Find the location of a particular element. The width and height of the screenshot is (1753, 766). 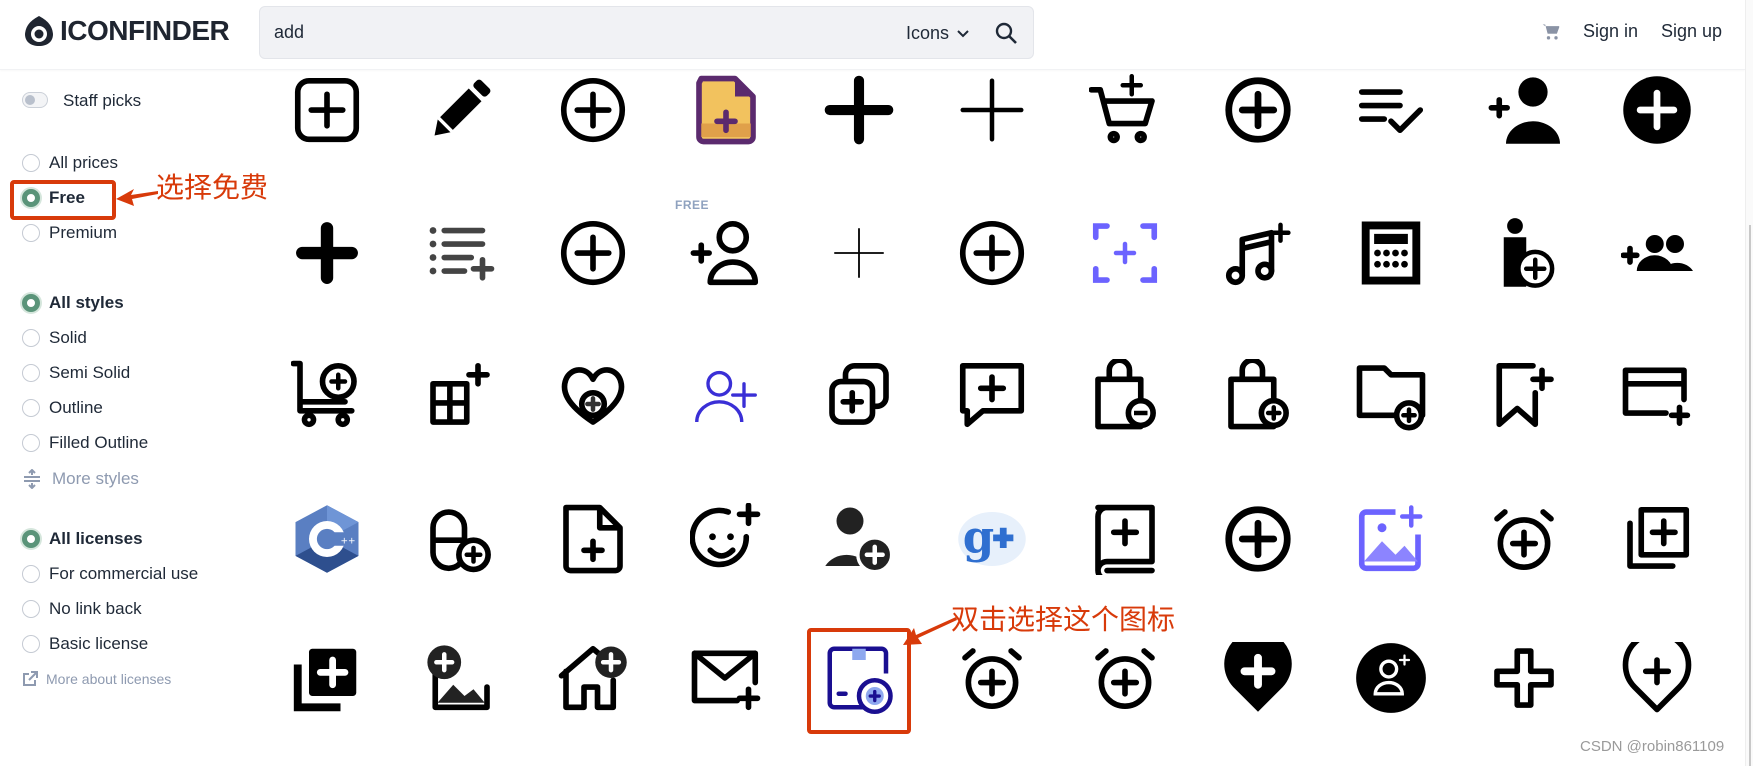

user-plus-solid-icon is located at coordinates (1524, 110).